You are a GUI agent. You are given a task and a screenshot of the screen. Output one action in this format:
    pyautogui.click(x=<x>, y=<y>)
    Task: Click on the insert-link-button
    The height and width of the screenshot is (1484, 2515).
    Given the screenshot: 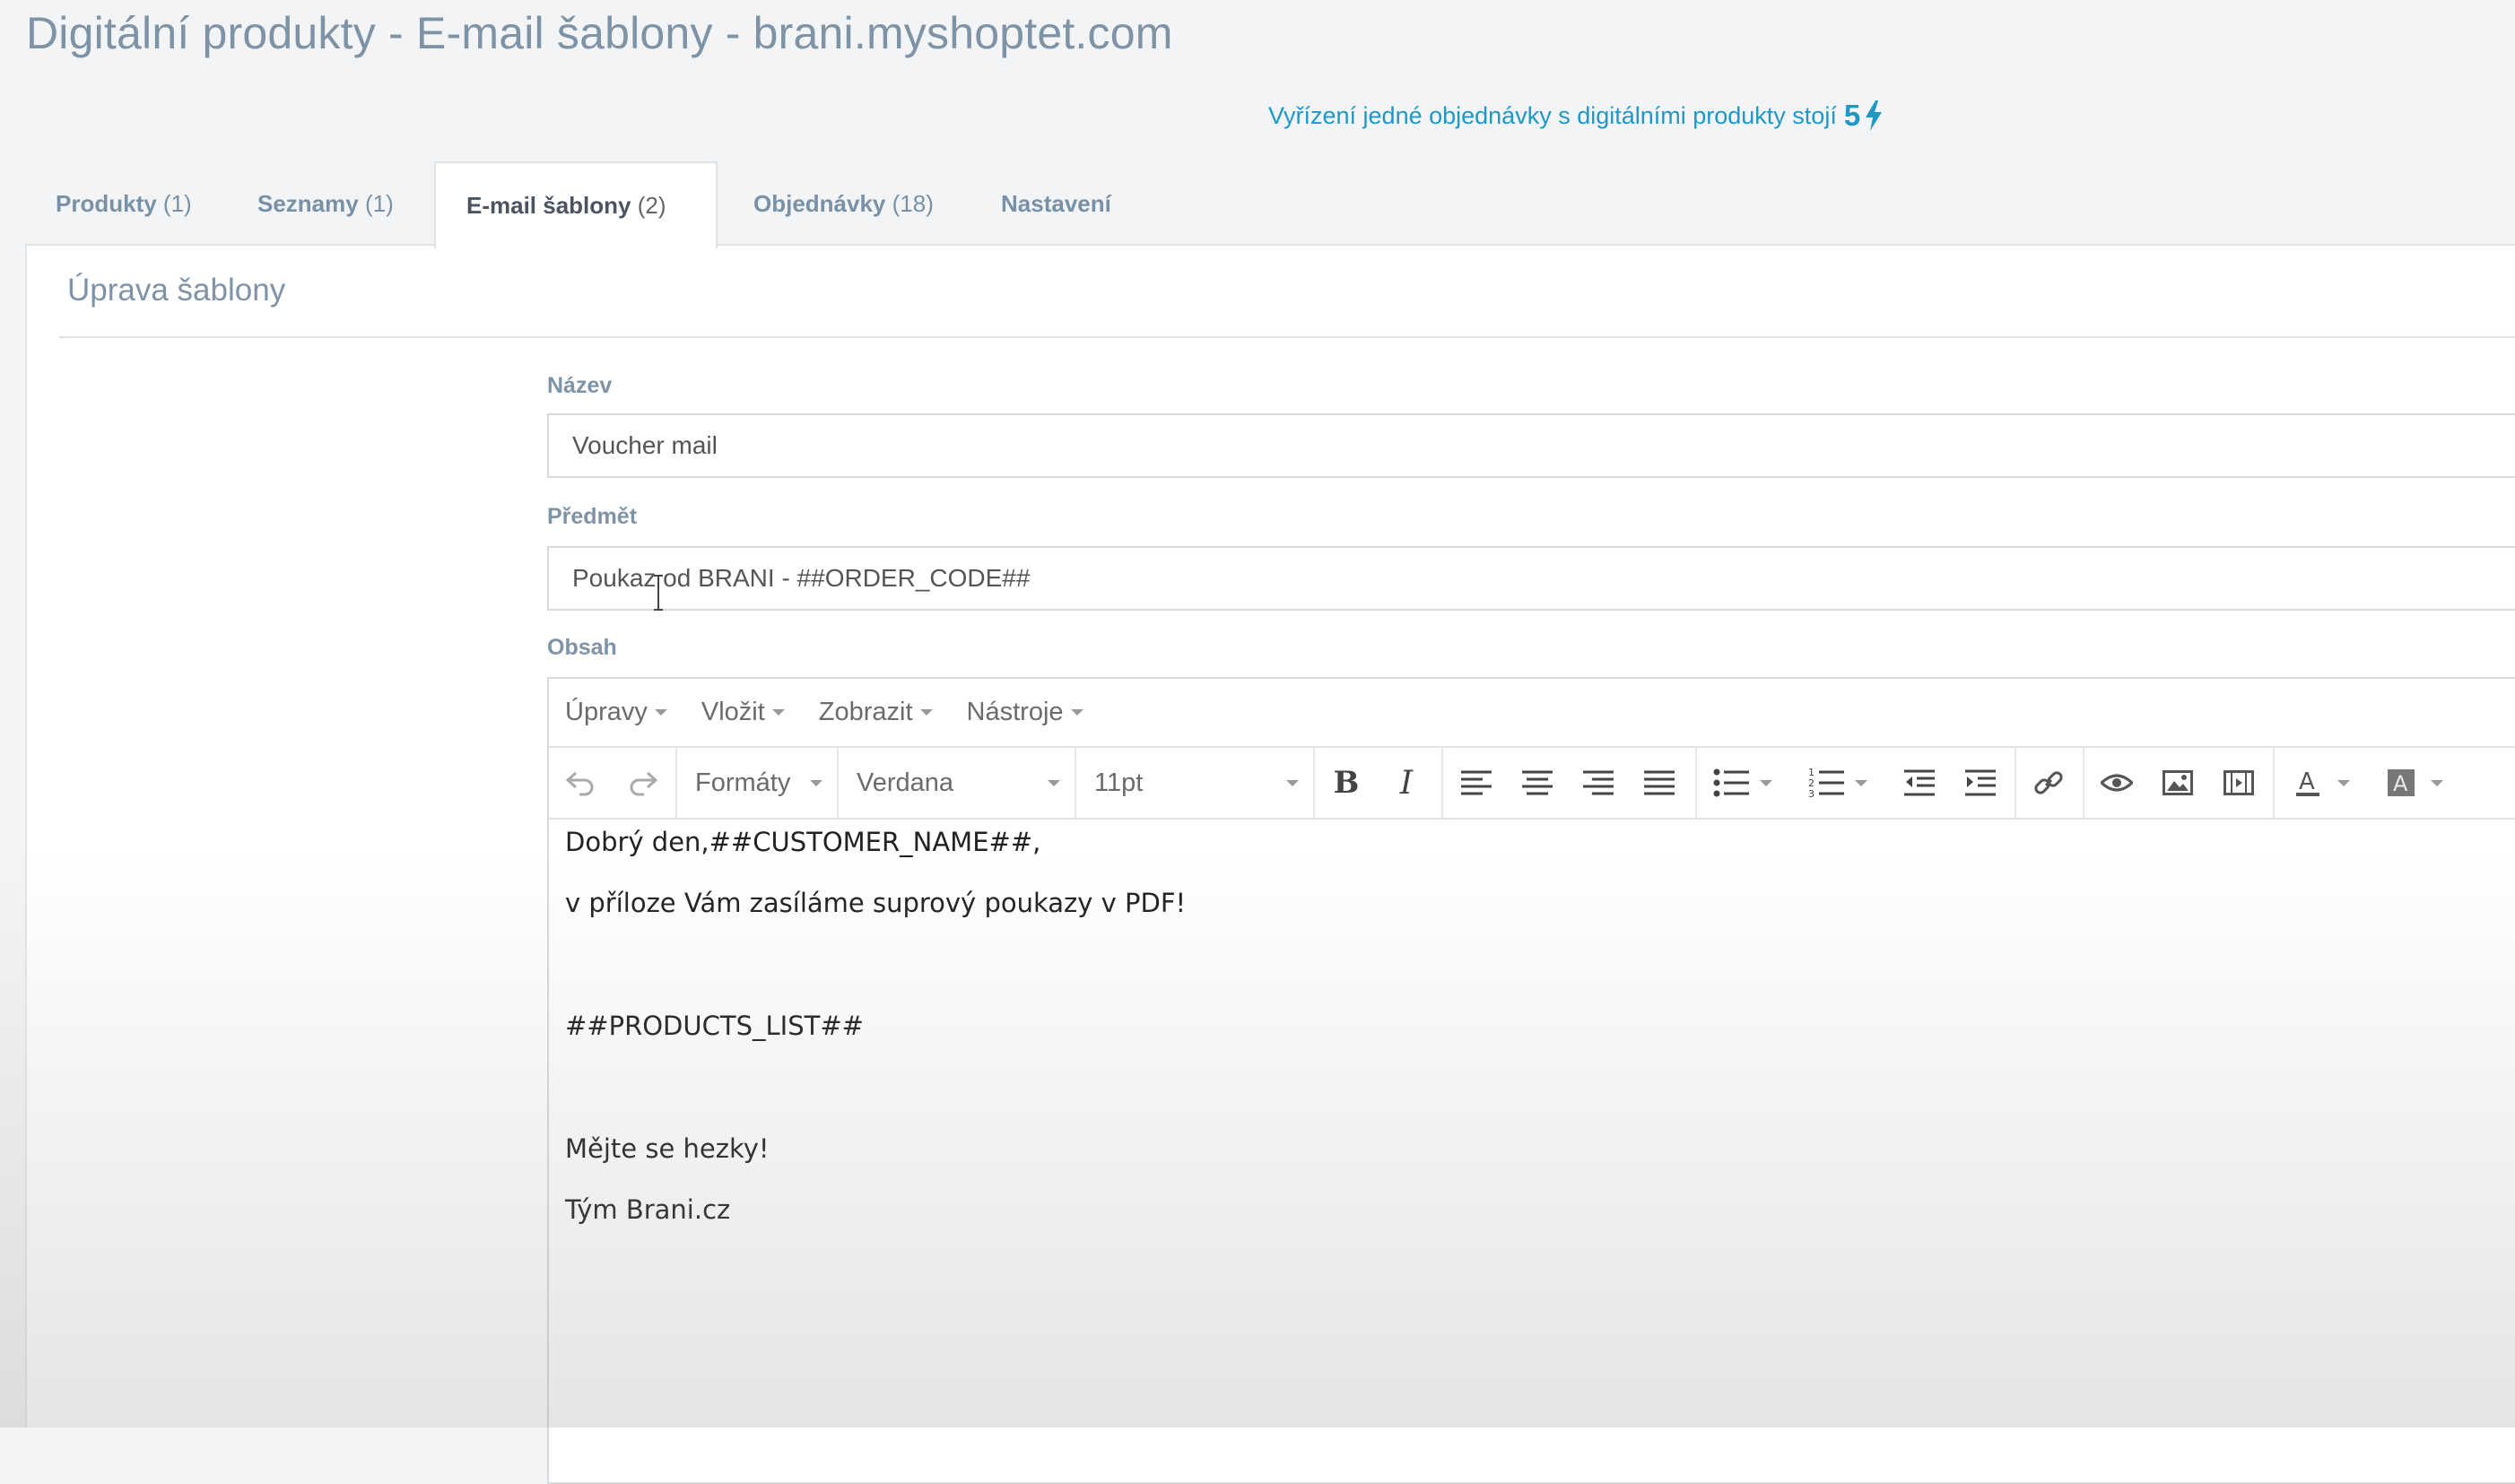 What is the action you would take?
    pyautogui.click(x=2048, y=783)
    